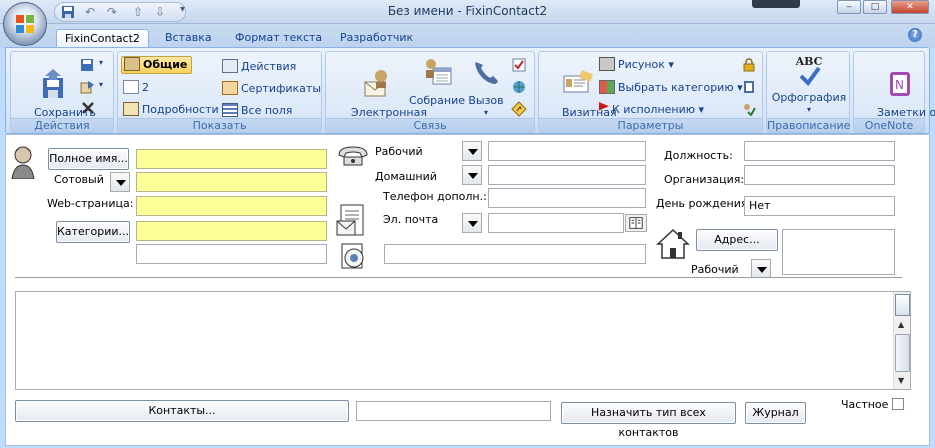 The height and width of the screenshot is (448, 935). What do you see at coordinates (749, 65) in the screenshot?
I see `lock-icon` at bounding box center [749, 65].